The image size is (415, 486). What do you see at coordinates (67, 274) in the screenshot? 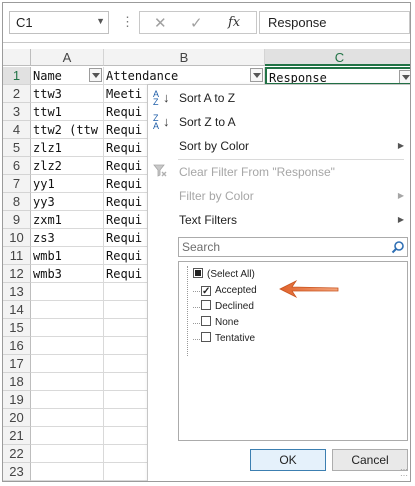
I see `cell-a12: wmb3` at bounding box center [67, 274].